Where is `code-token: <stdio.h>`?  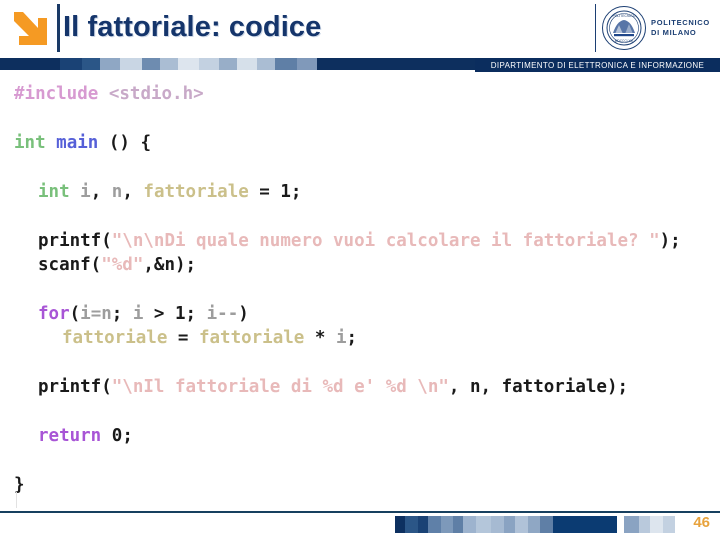
code-token: <stdio.h> is located at coordinates (156, 94).